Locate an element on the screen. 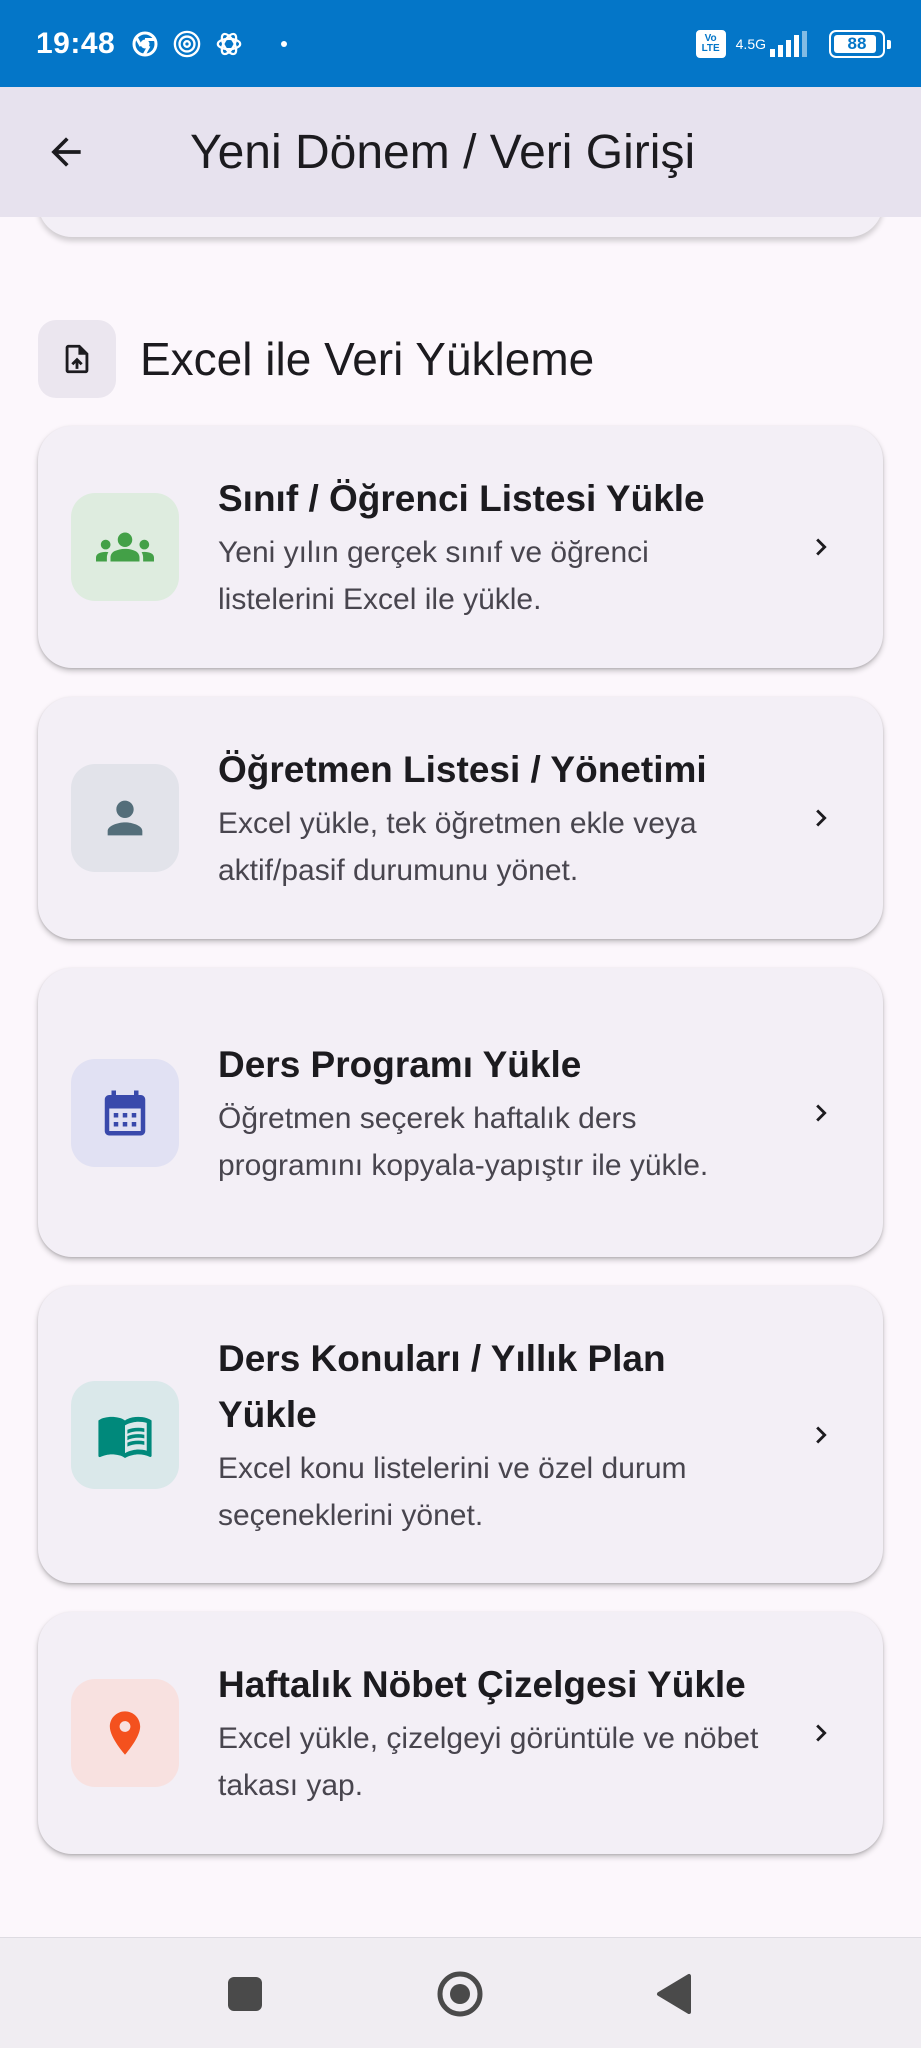 Image resolution: width=921 pixels, height=2048 pixels. calendar-icon is located at coordinates (125, 1112).